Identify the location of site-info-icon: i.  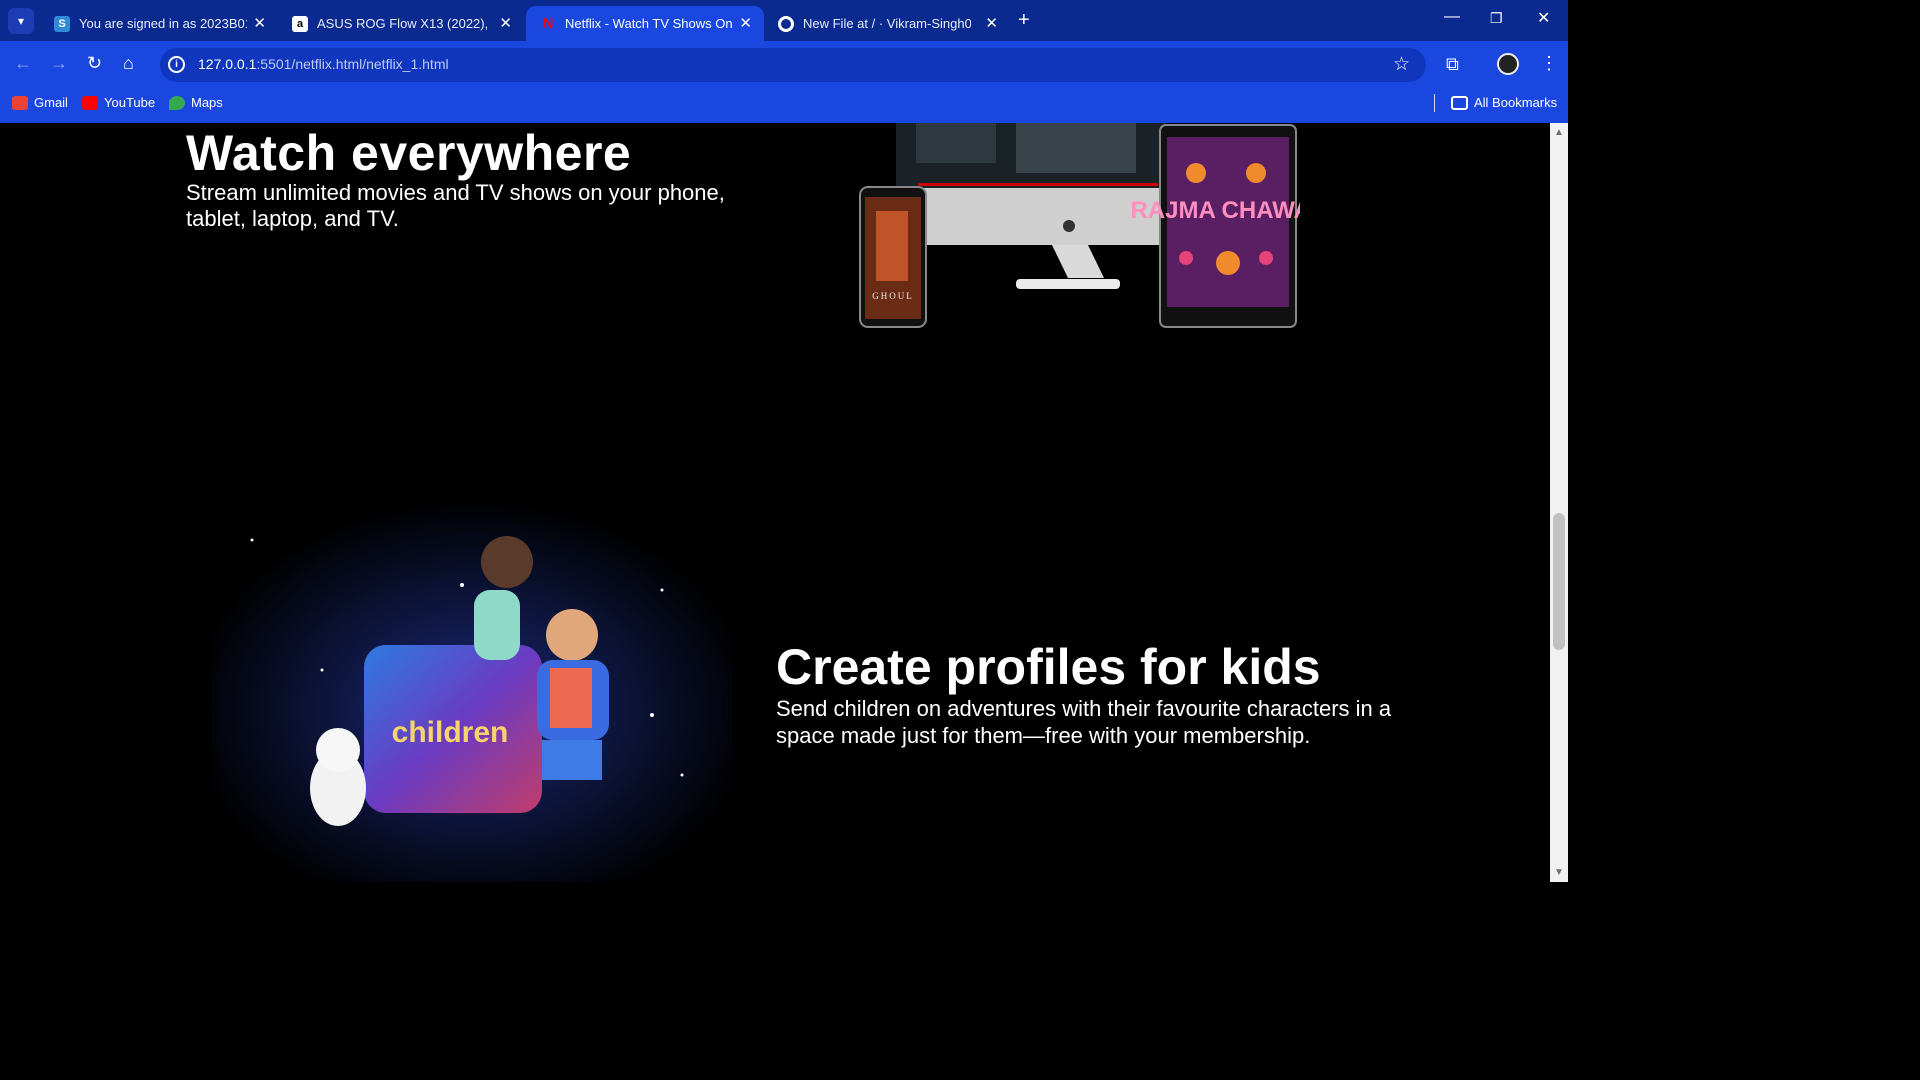
(176, 64).